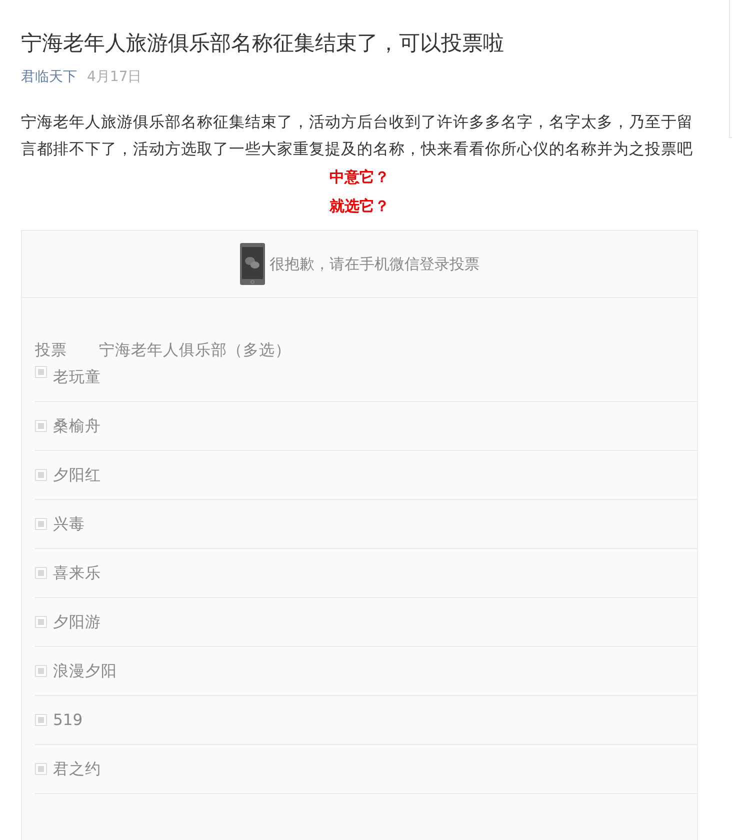  What do you see at coordinates (195, 350) in the screenshot?
I see `vote-question: 宁海老年人俱乐部（多选）` at bounding box center [195, 350].